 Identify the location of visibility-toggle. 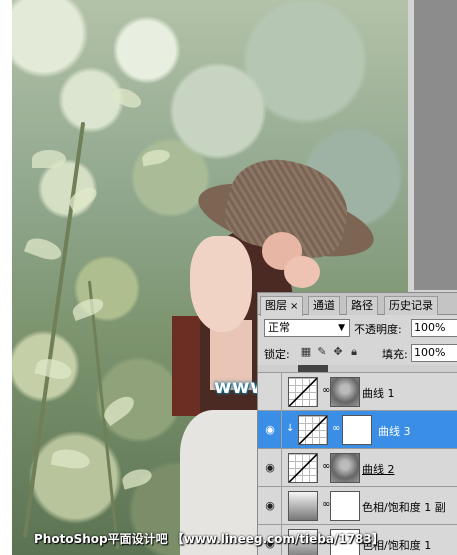
(270, 392).